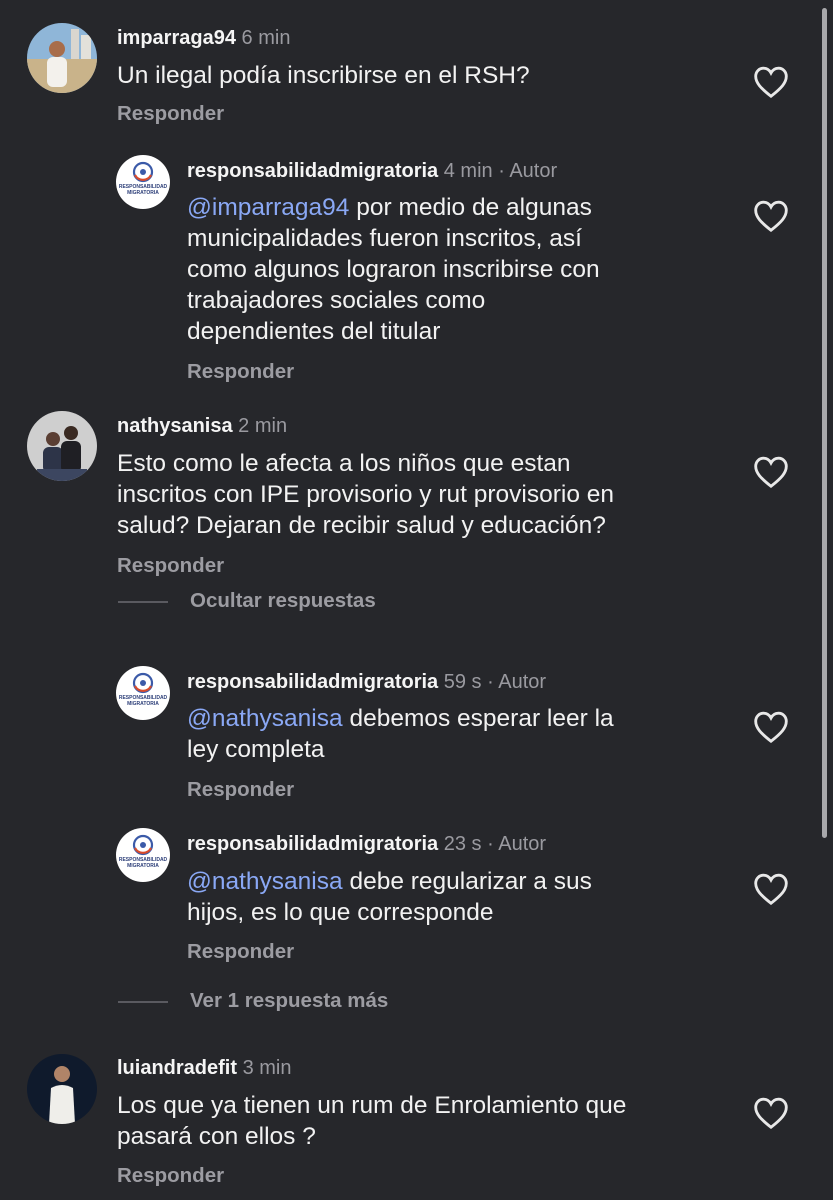 The image size is (833, 1200). What do you see at coordinates (824, 423) in the screenshot?
I see `scrollbar` at bounding box center [824, 423].